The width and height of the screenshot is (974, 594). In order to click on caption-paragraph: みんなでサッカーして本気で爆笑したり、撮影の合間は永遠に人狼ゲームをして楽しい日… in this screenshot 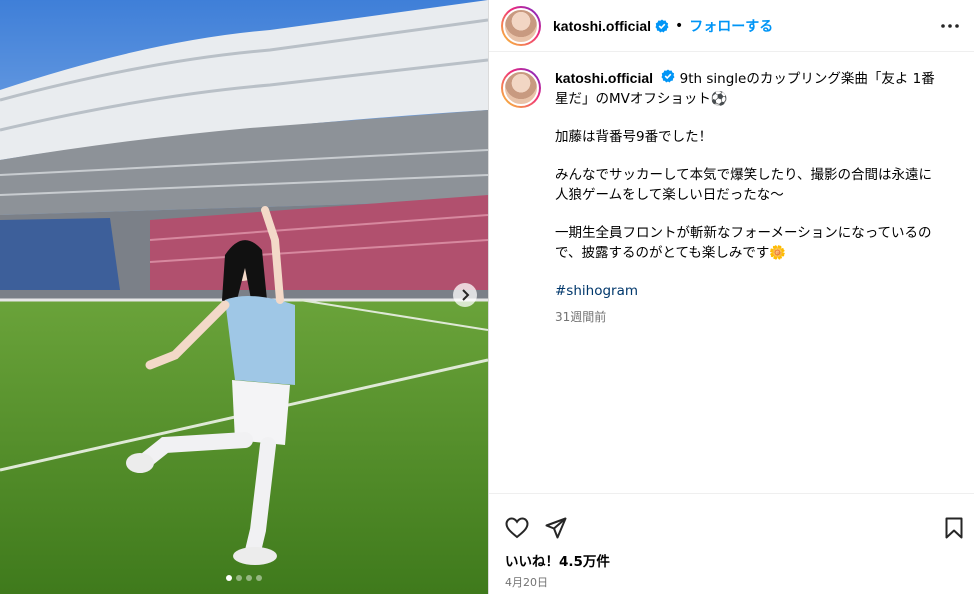, I will do `click(744, 185)`.